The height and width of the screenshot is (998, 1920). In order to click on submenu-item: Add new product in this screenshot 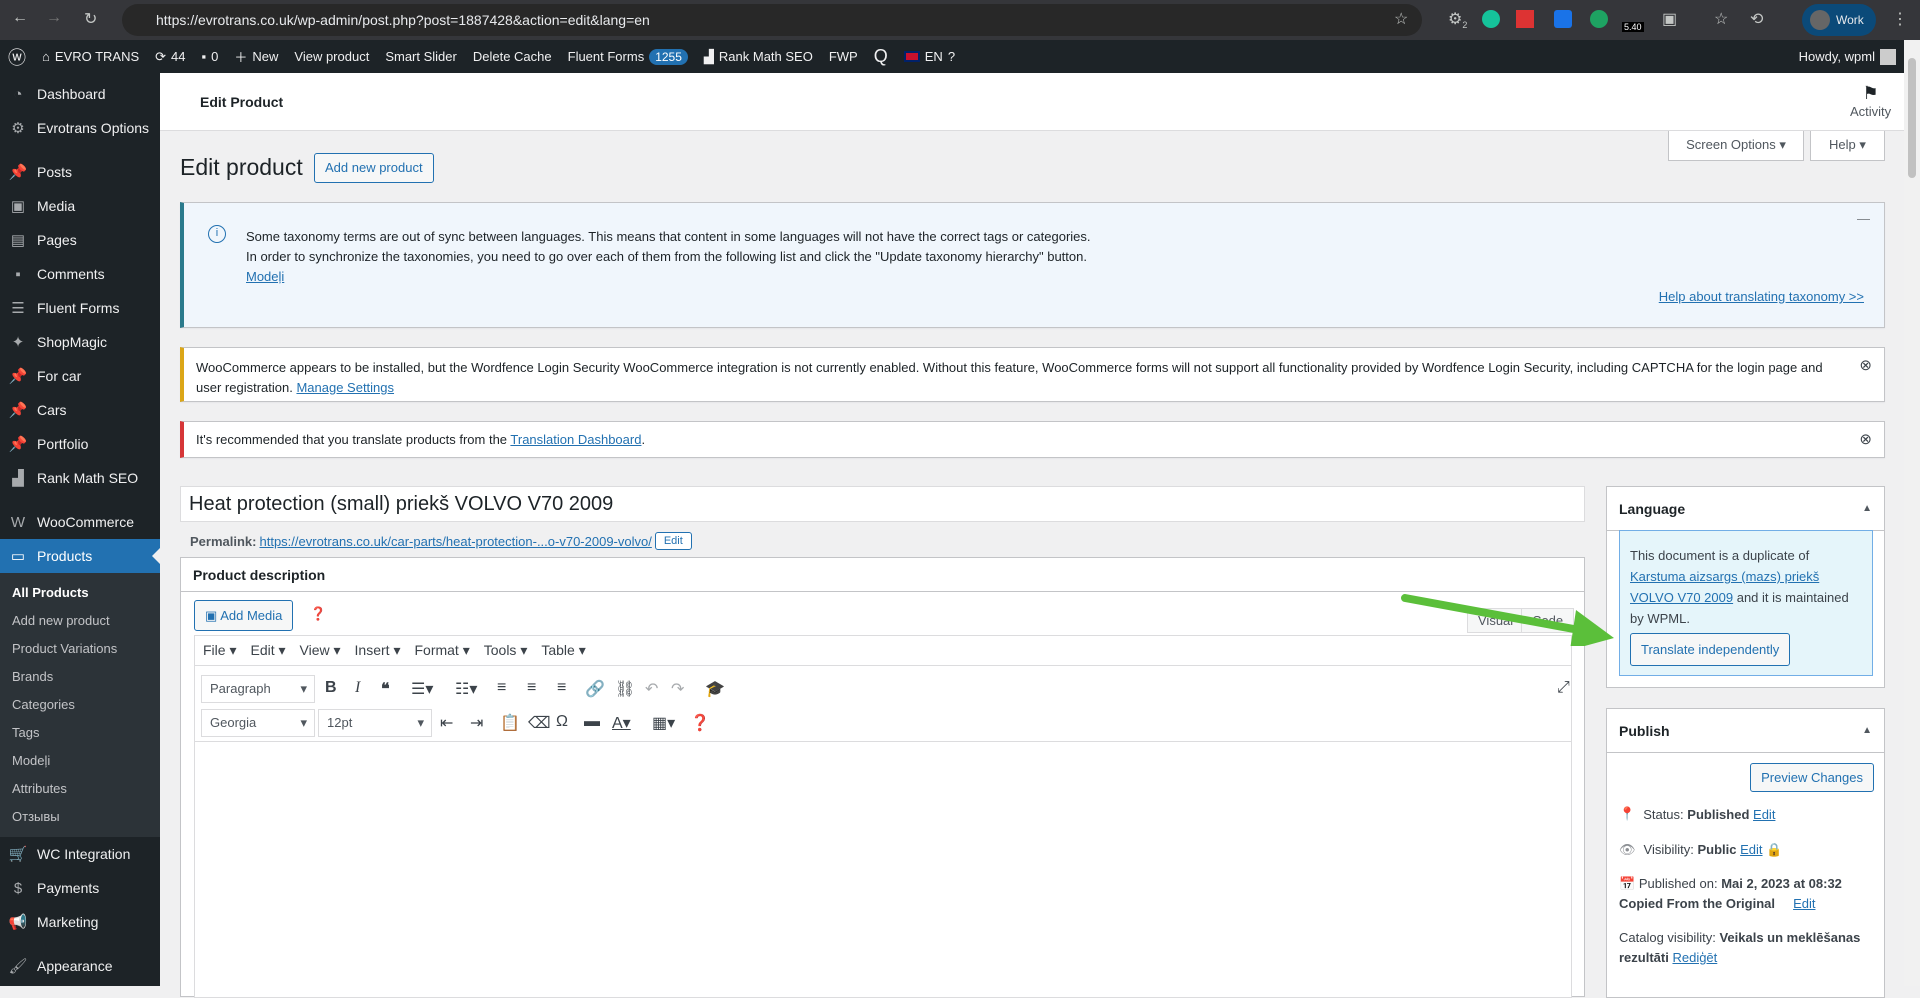, I will do `click(80, 621)`.